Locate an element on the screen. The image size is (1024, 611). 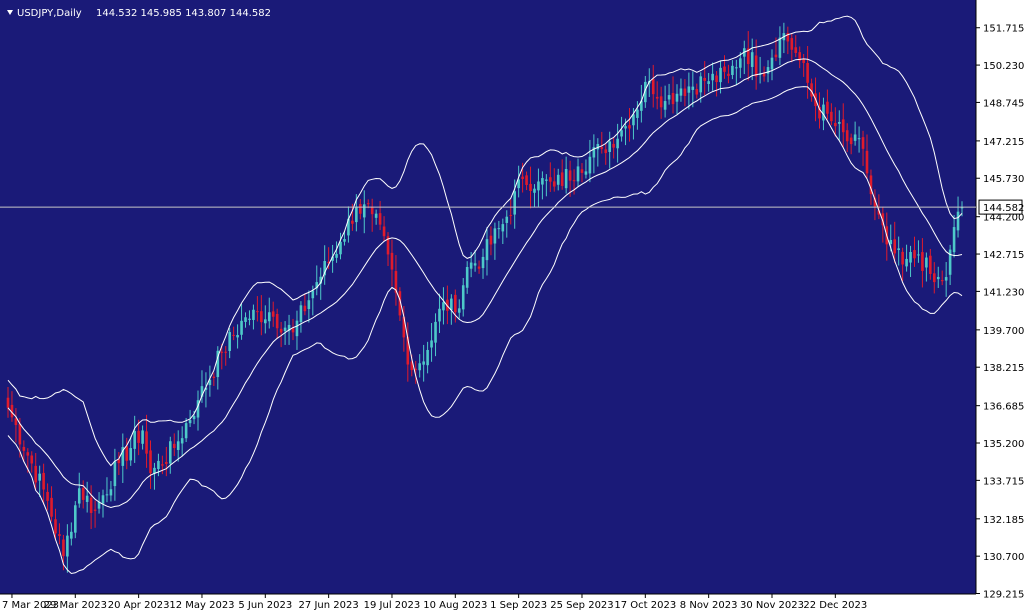
price-tick-label: 151.715 is located at coordinates (1003, 29).